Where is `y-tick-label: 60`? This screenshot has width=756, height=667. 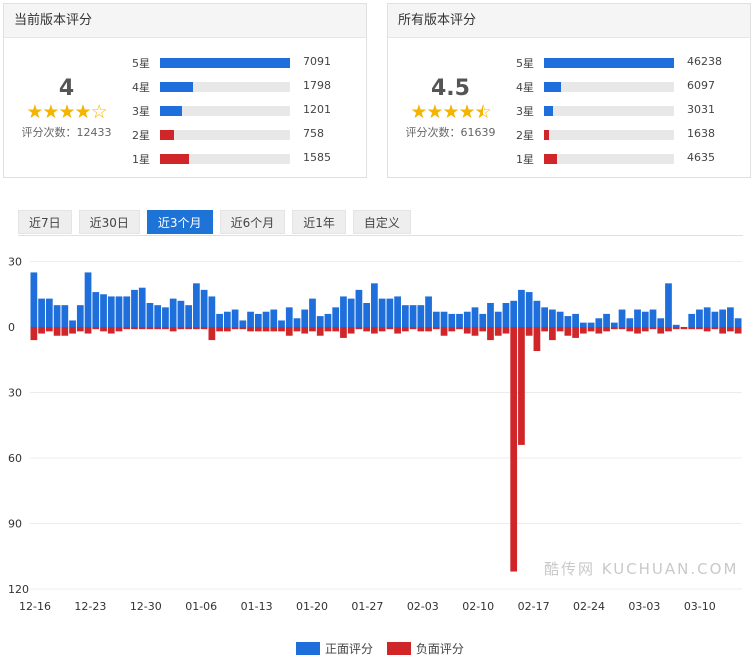
y-tick-label: 60 is located at coordinates (15, 458).